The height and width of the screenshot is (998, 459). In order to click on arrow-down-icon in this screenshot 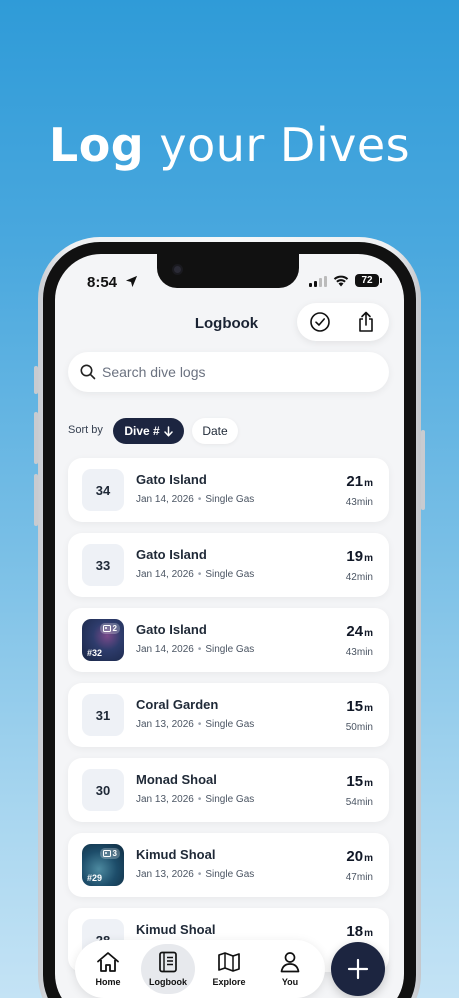, I will do `click(168, 431)`.